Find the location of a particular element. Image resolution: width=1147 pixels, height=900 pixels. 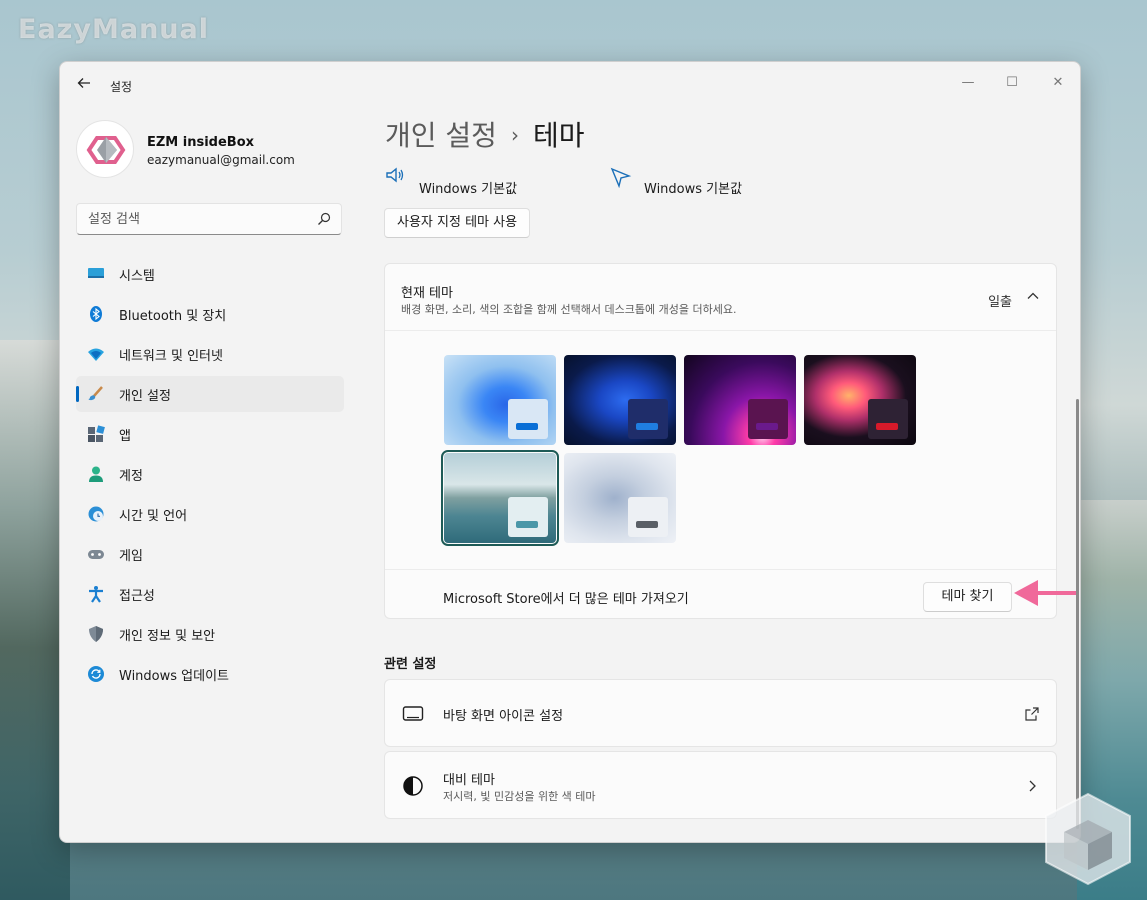

theme-gallery is located at coordinates (682, 450).